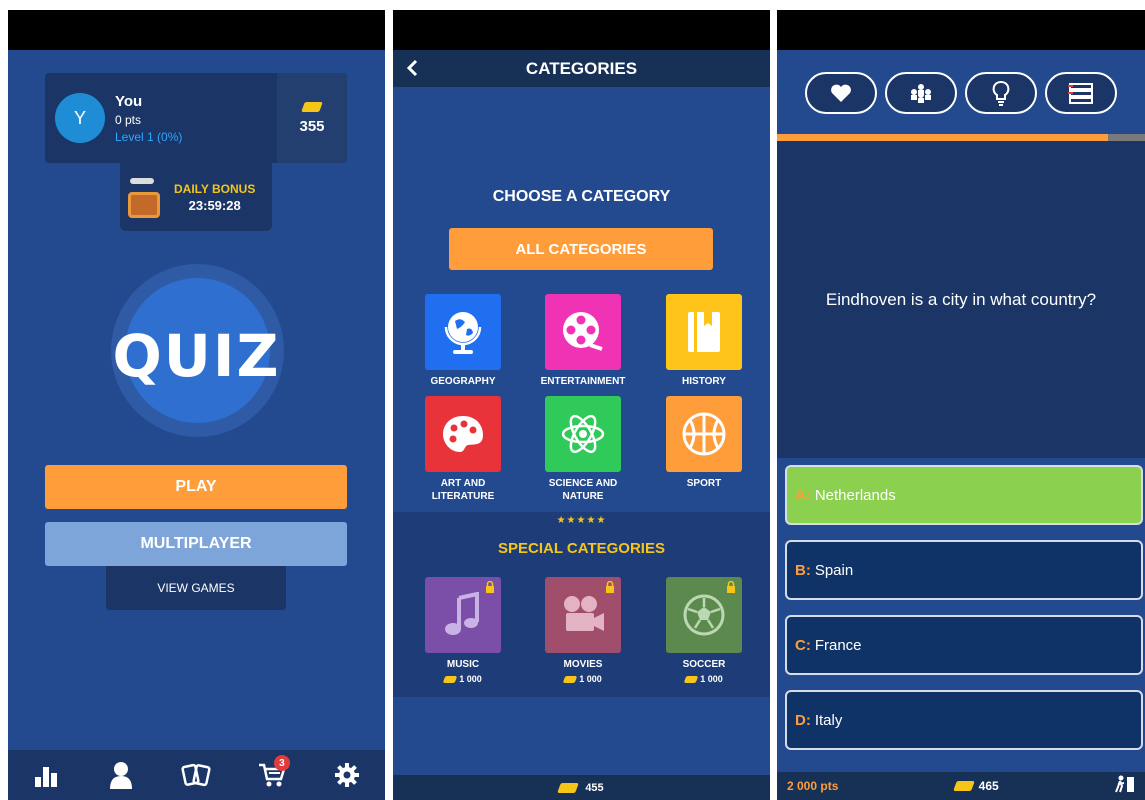  Describe the element at coordinates (581, 520) in the screenshot. I see `stars-rating: ★★★★★` at that location.